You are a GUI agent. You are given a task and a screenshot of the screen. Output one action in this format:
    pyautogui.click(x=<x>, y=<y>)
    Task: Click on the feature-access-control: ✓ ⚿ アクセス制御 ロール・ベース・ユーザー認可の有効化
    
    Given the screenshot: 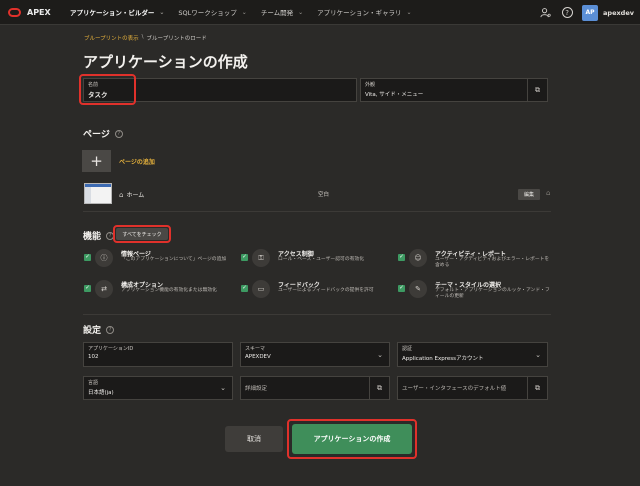 What is the action you would take?
    pyautogui.click(x=321, y=262)
    